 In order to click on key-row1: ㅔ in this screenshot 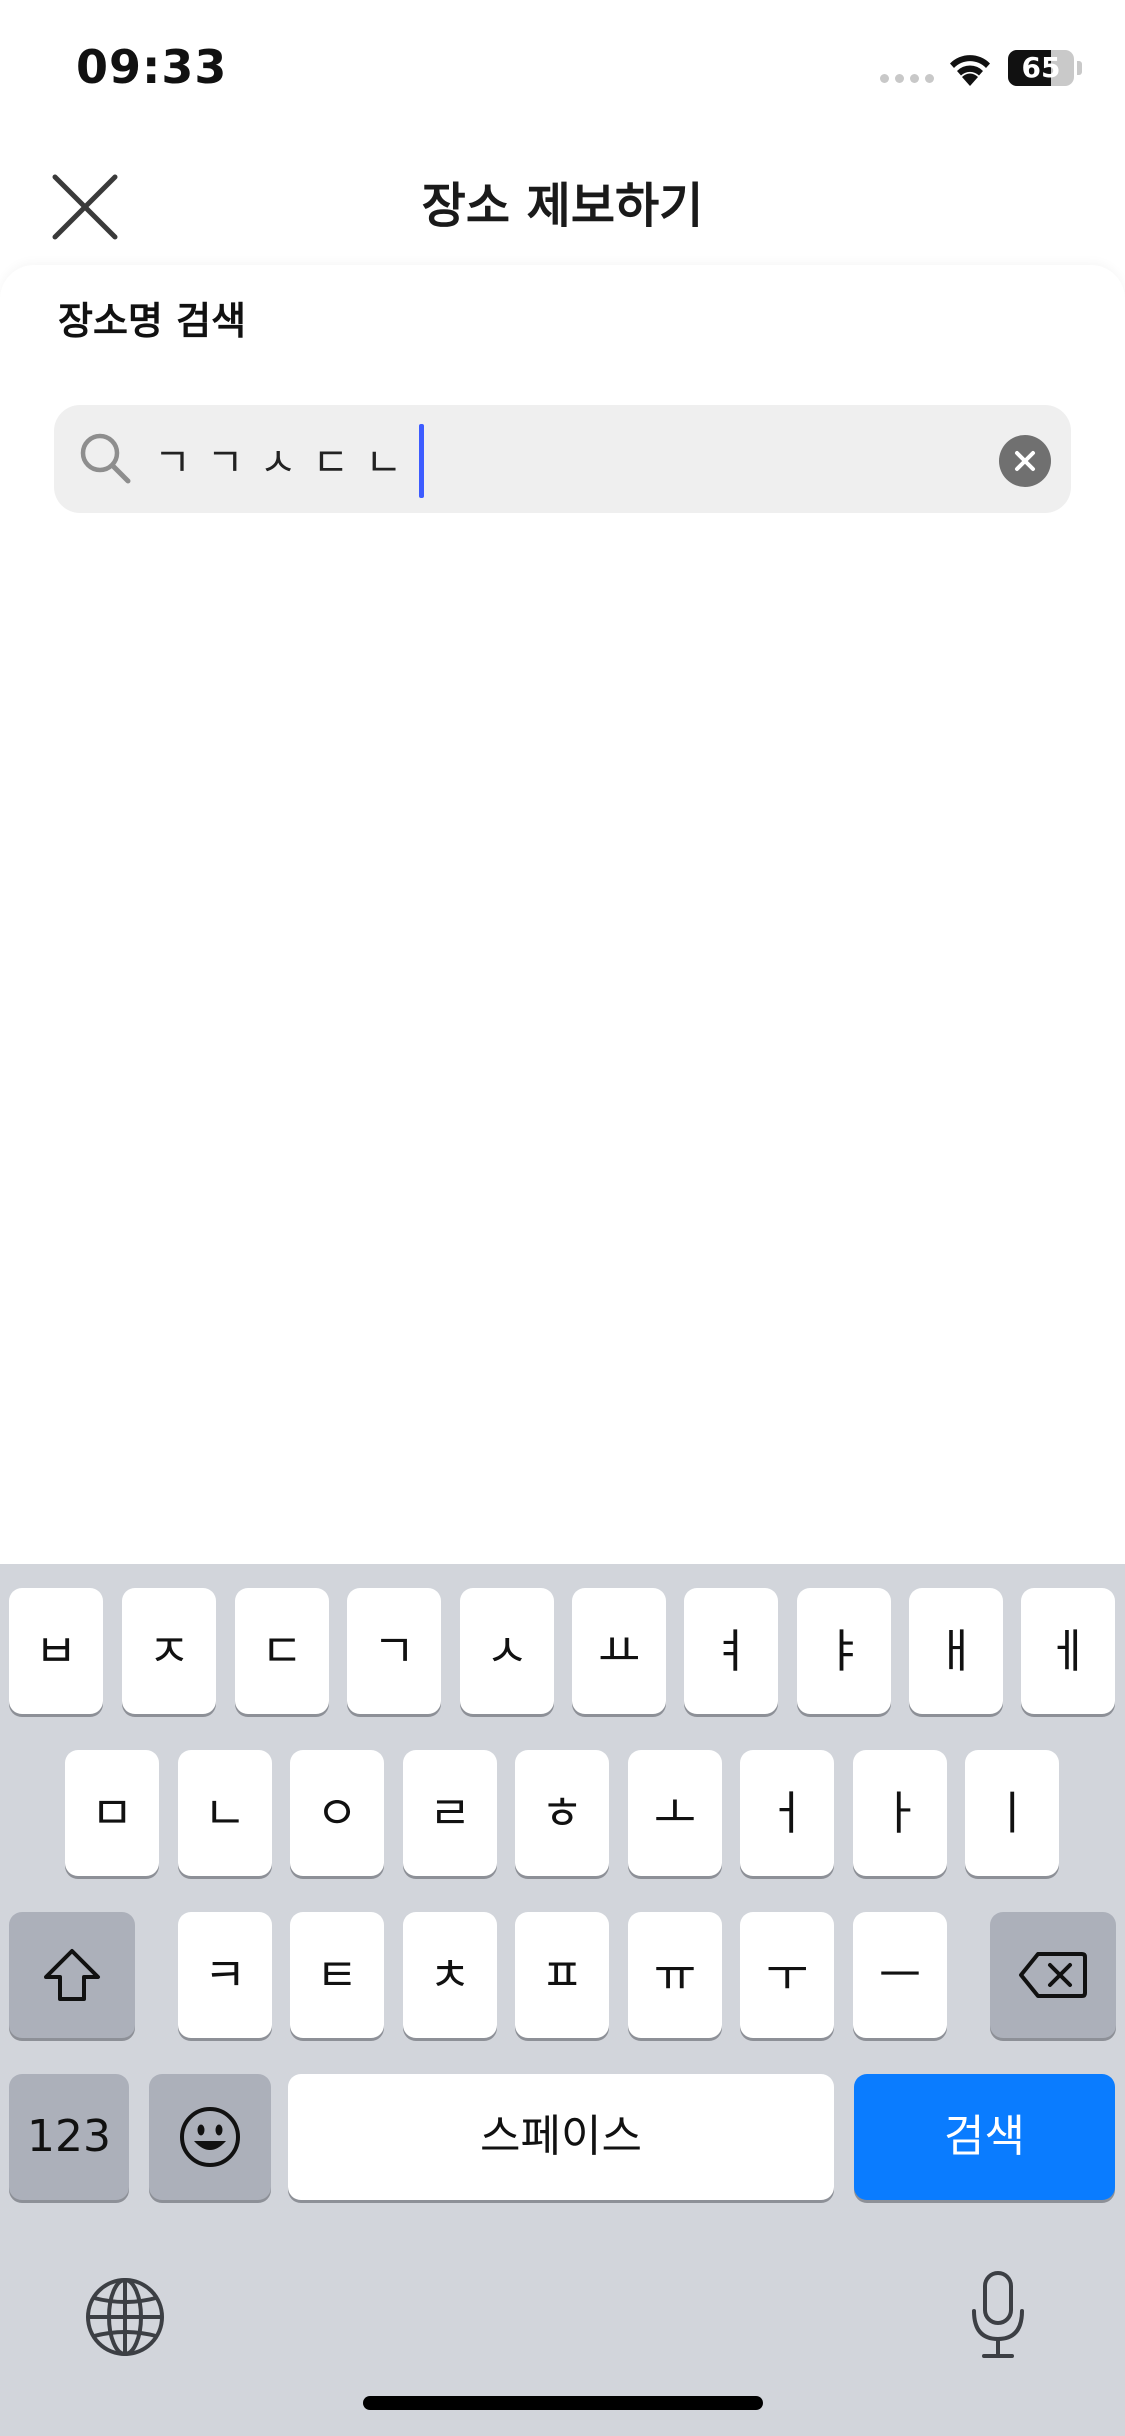, I will do `click(1068, 1651)`.